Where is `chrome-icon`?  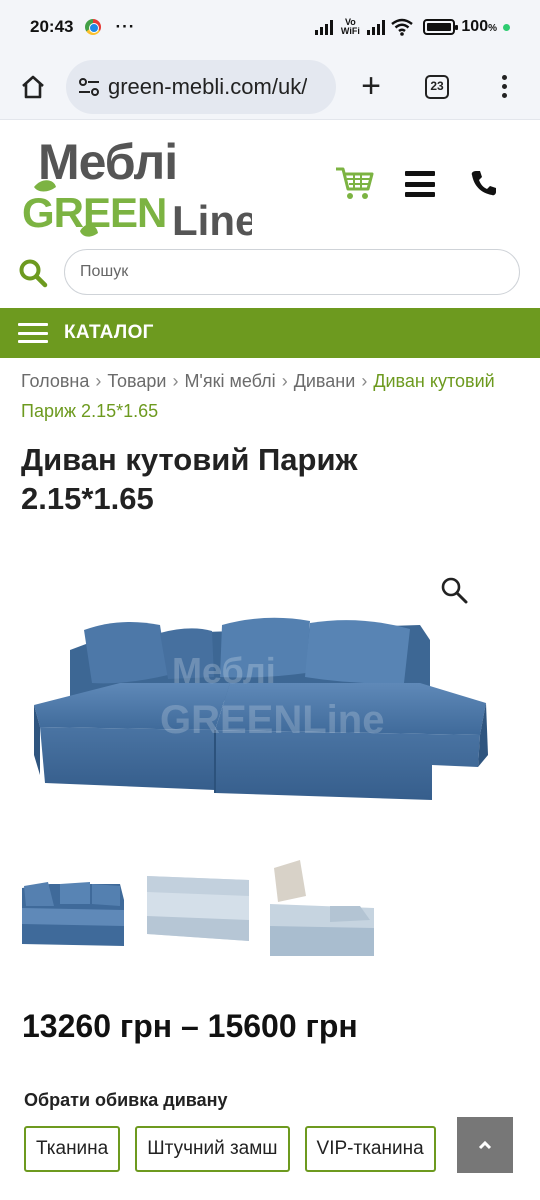
chrome-icon is located at coordinates (93, 27).